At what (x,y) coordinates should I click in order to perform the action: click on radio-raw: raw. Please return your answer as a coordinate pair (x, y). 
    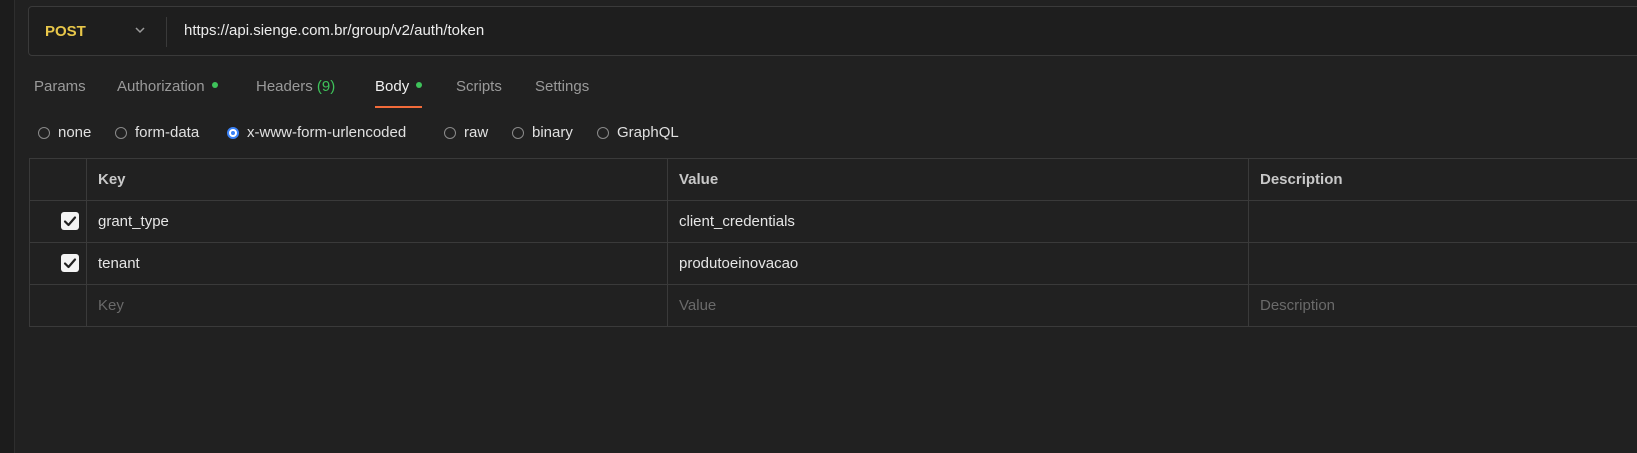
    Looking at the image, I should click on (466, 132).